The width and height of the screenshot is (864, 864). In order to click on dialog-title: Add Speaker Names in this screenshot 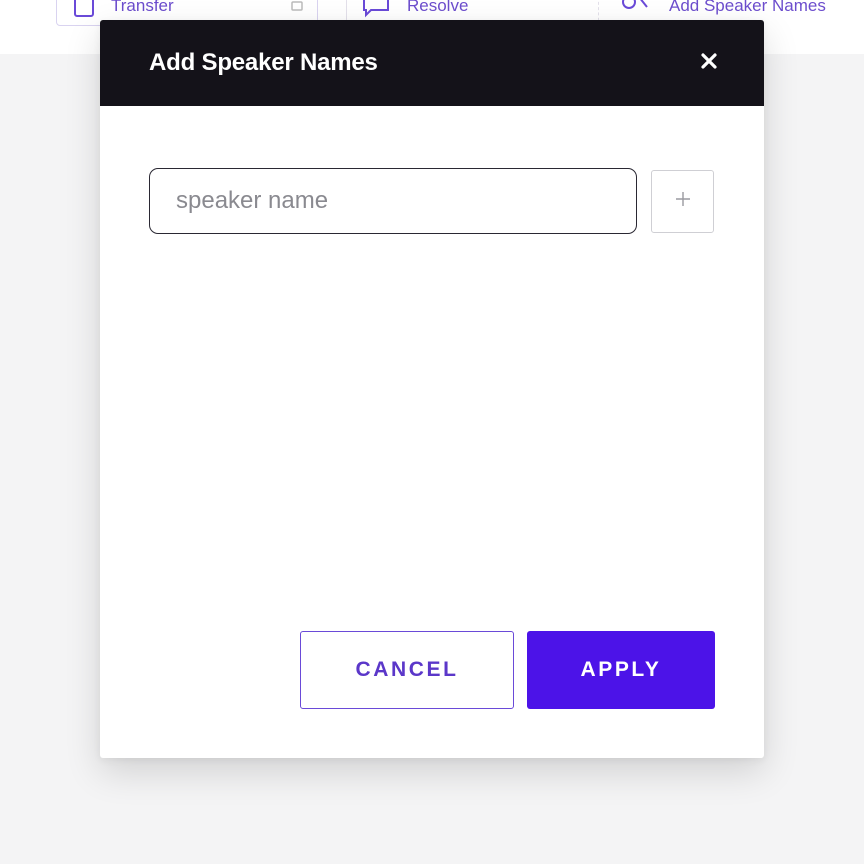, I will do `click(263, 62)`.